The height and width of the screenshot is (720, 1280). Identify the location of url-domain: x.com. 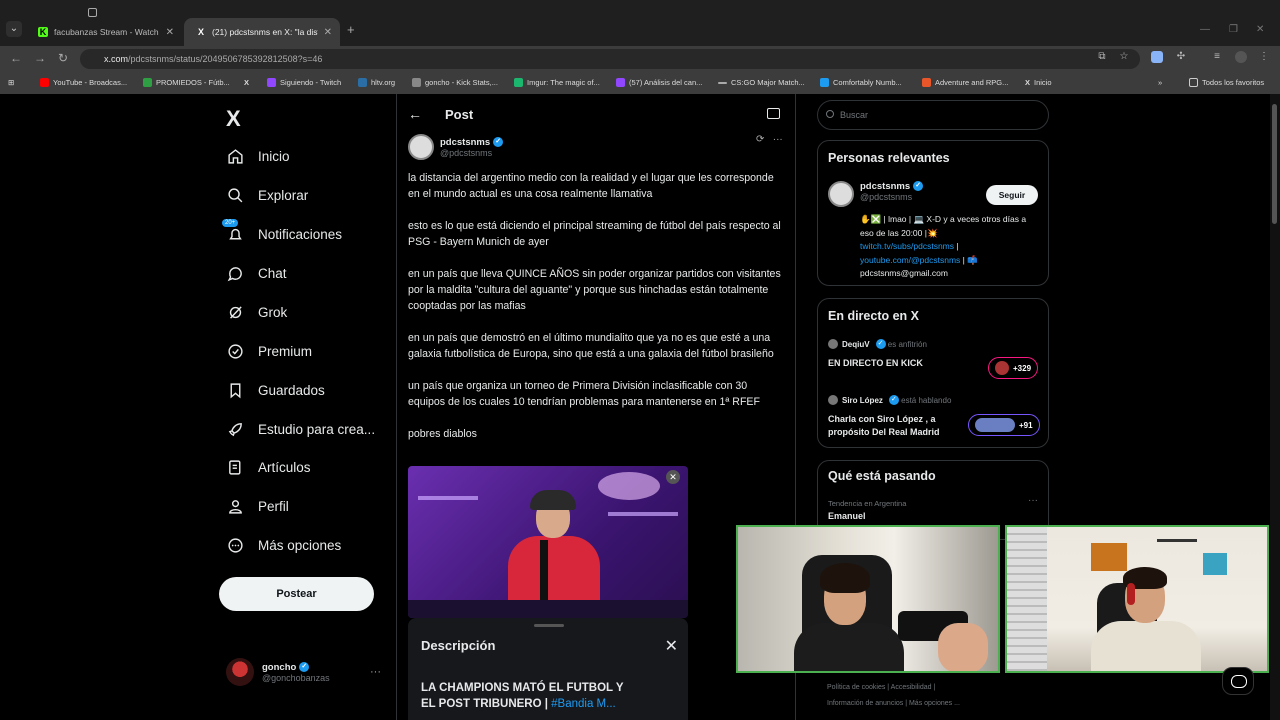
(116, 59).